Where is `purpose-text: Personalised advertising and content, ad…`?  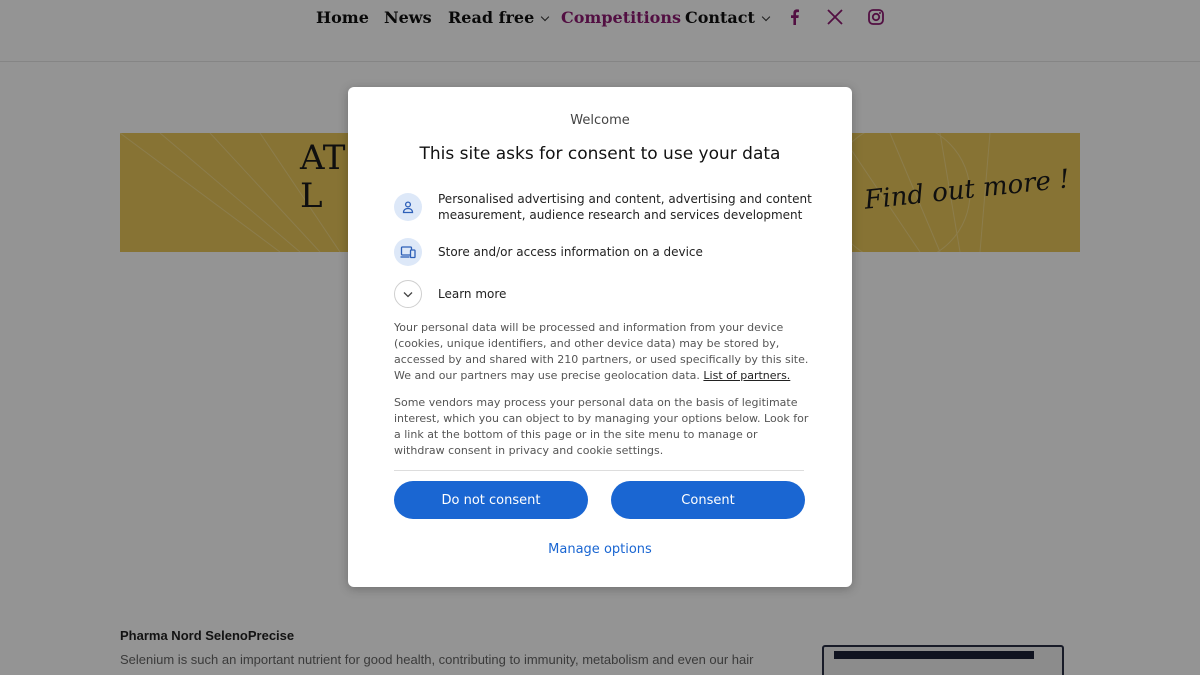 purpose-text: Personalised advertising and content, ad… is located at coordinates (625, 207).